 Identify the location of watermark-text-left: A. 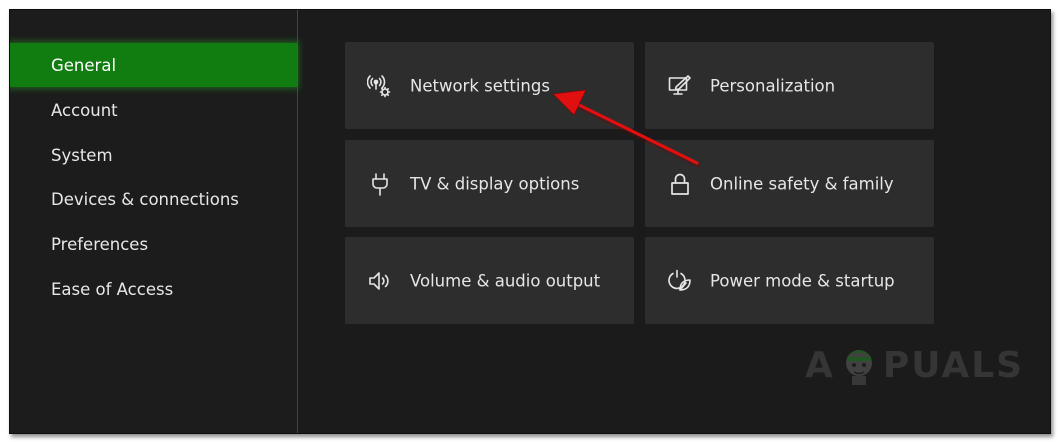
(820, 365).